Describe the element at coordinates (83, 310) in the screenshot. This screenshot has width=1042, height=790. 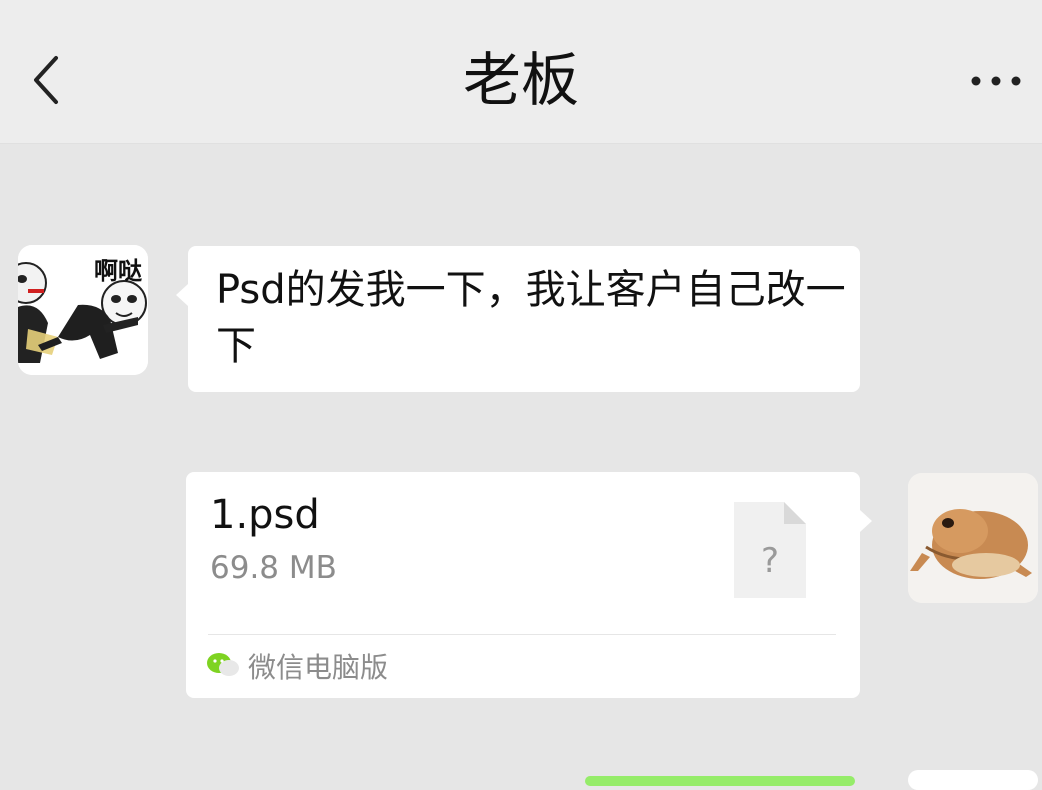
I see `contact-avatar: 啊哒` at that location.